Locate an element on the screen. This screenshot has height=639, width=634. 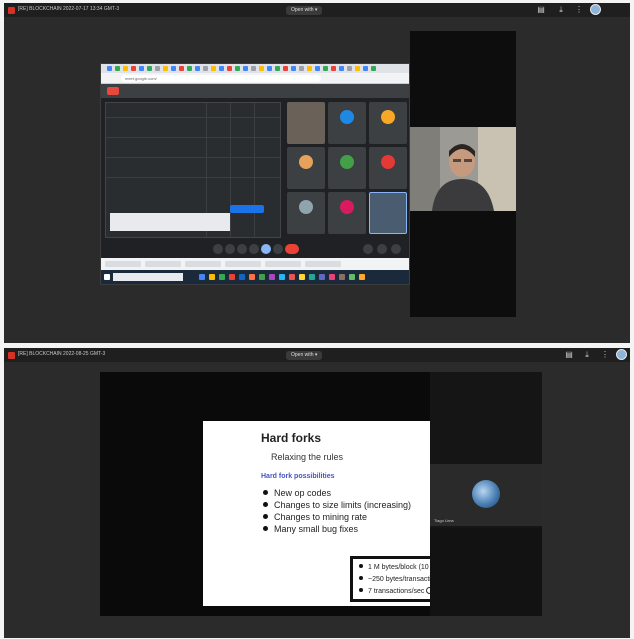
browser-address-bar: meet.google.com/ is located at coordinates (255, 78).